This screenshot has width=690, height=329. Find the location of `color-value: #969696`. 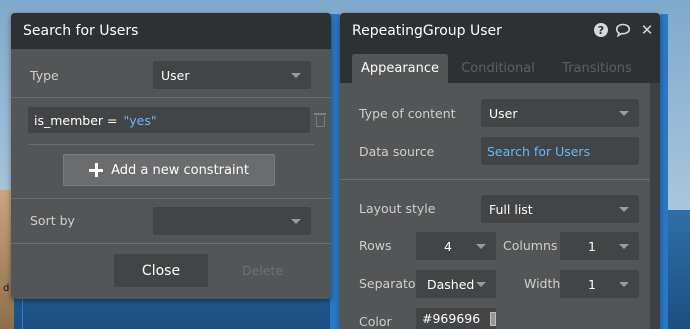

color-value: #969696 is located at coordinates (451, 318).